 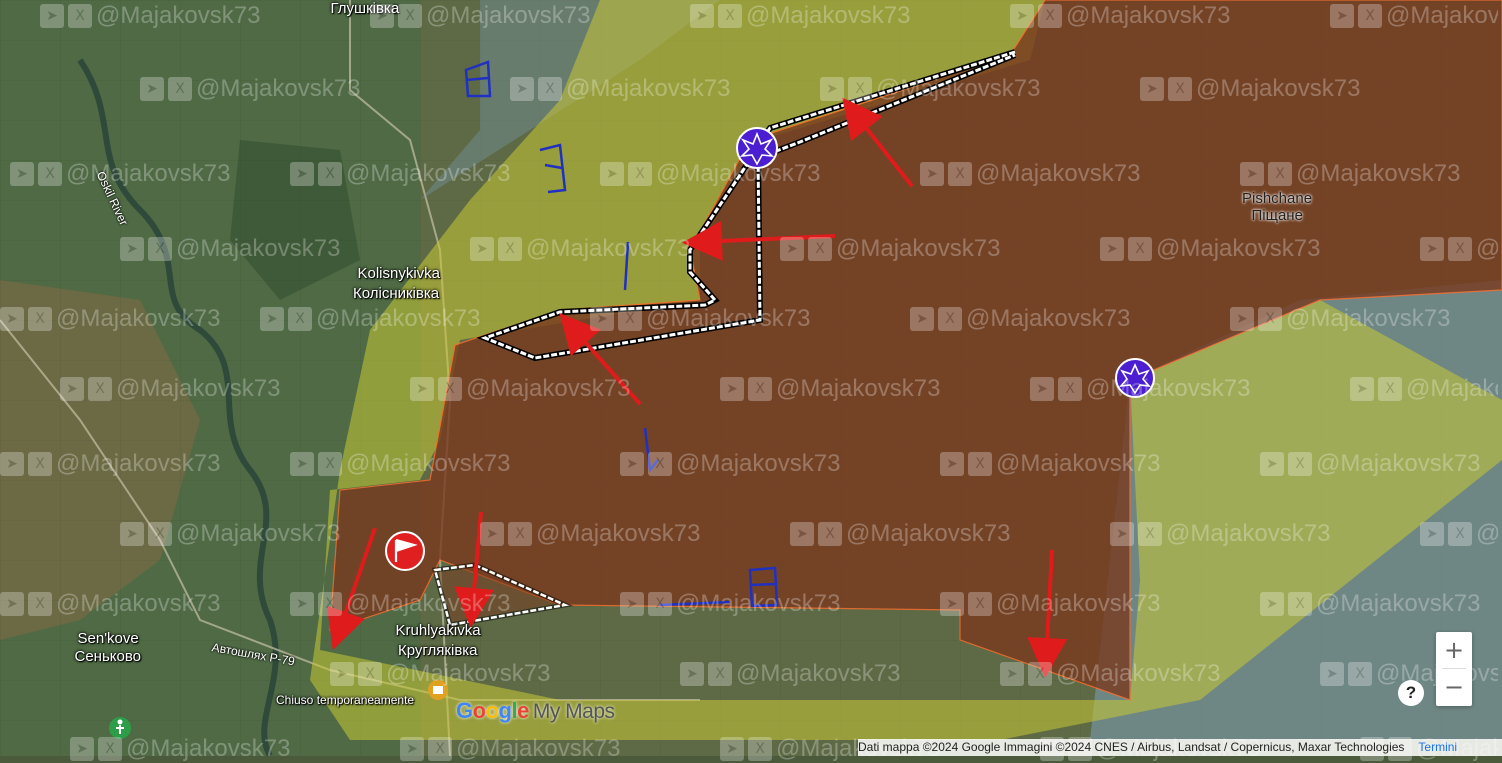 I want to click on place-label: Піщане, so click(x=1277, y=215).